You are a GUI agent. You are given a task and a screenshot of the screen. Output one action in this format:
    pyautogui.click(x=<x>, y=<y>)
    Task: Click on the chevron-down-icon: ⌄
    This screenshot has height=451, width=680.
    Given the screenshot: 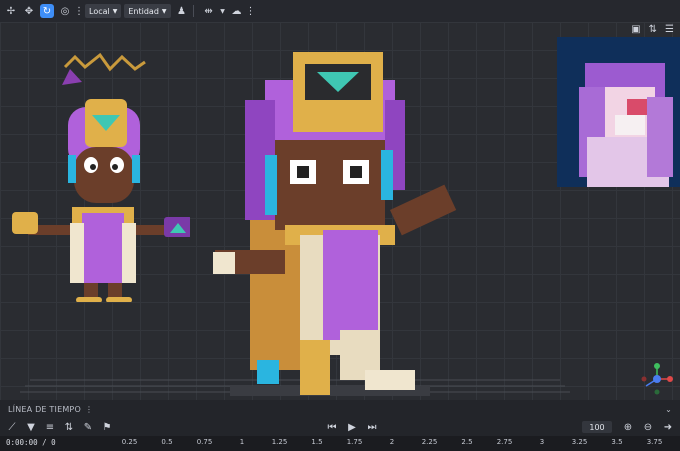 What is the action you would take?
    pyautogui.click(x=668, y=409)
    